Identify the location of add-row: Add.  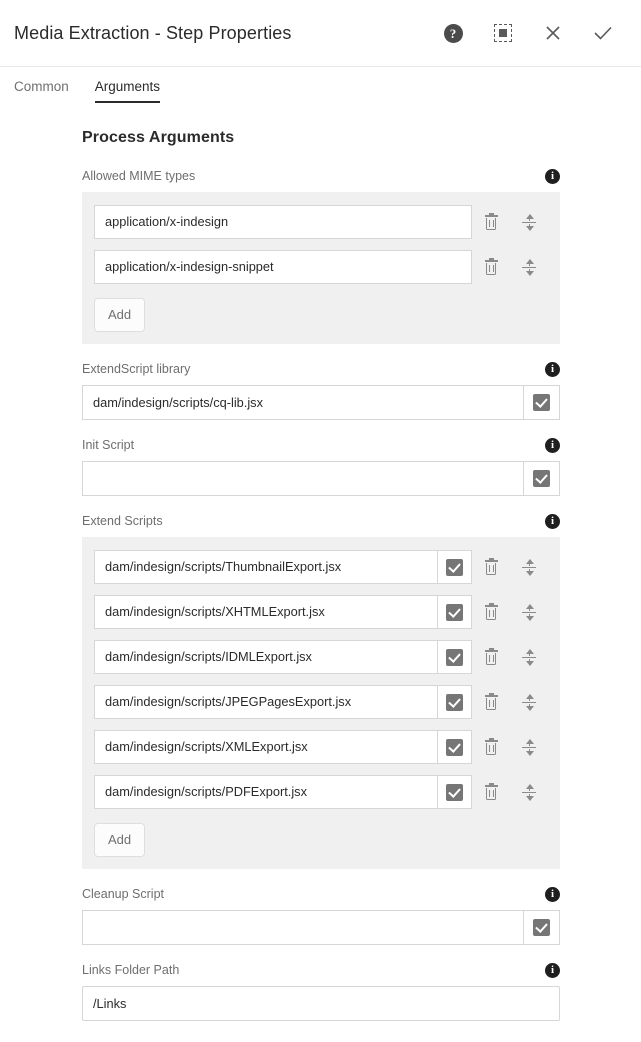
(321, 840).